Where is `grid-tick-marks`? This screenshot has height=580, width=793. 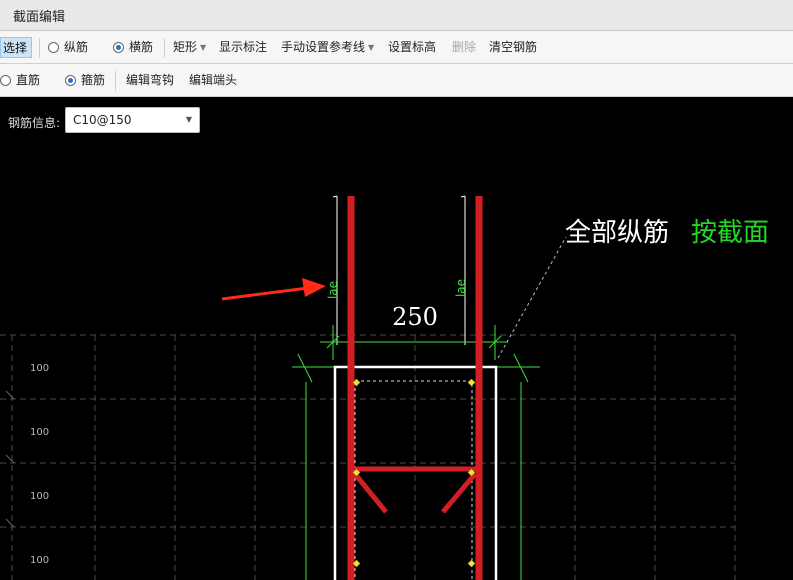 grid-tick-marks is located at coordinates (10, 459).